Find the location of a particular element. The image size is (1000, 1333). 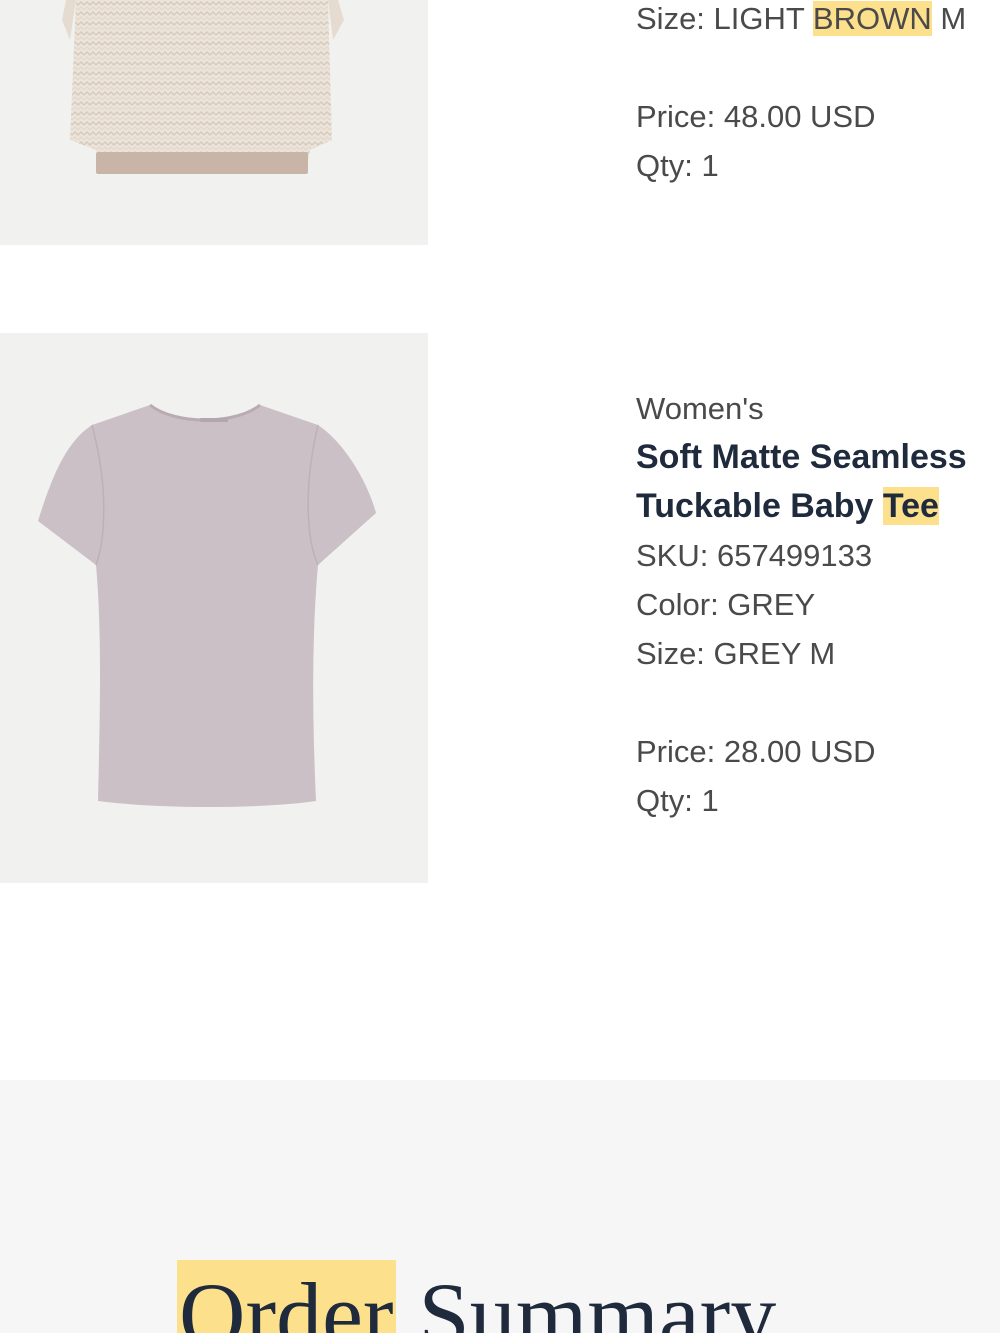

product-image-knit-tee is located at coordinates (214, 122).